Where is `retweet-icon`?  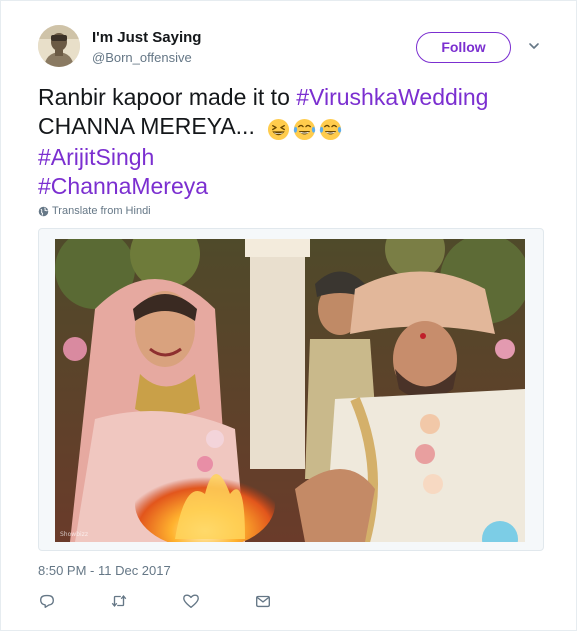 retweet-icon is located at coordinates (119, 601).